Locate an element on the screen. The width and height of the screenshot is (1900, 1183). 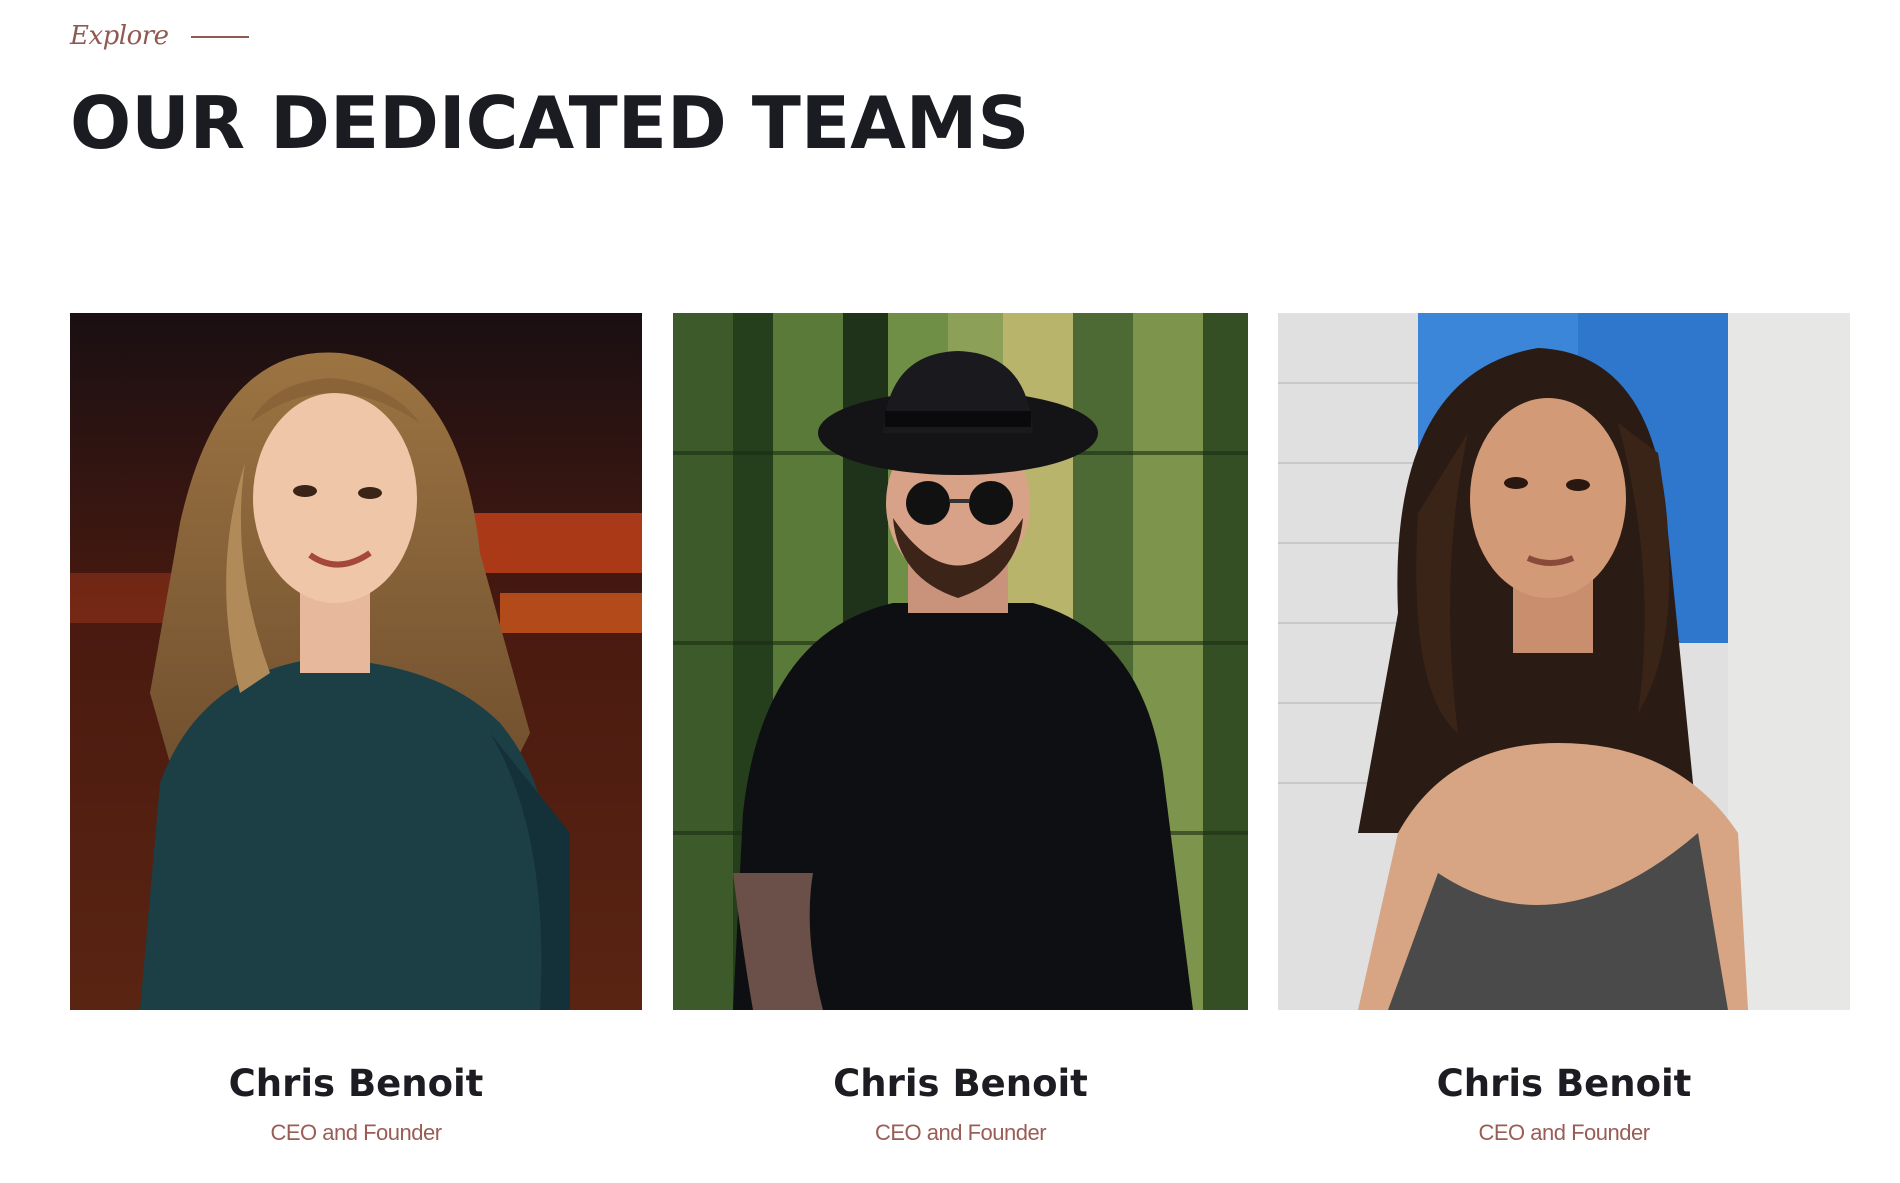
section-title: OUR DEDICATED TEAMS is located at coordinates (550, 123).